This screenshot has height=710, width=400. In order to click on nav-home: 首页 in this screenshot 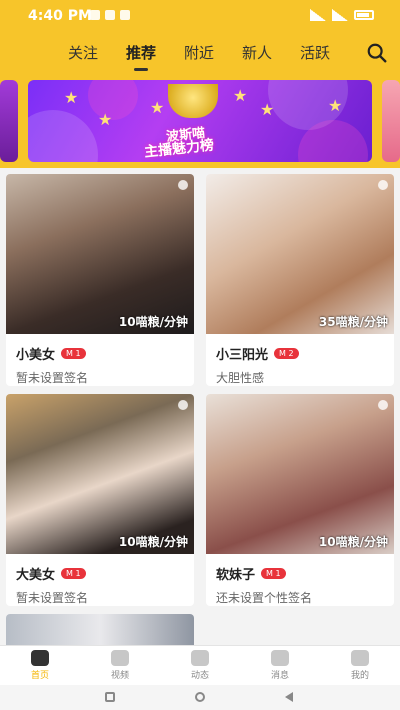, I will do `click(40, 665)`.